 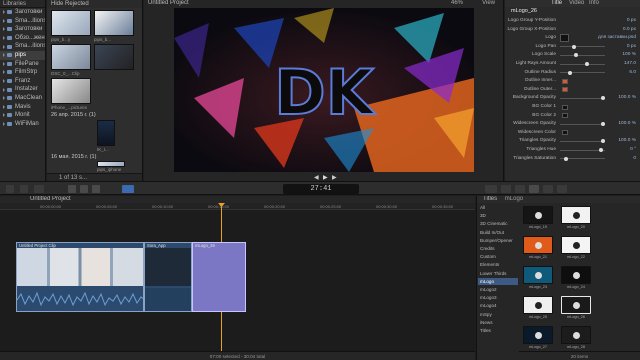 What do you see at coordinates (22, 107) in the screenshot?
I see `library-item: Mavis` at bounding box center [22, 107].